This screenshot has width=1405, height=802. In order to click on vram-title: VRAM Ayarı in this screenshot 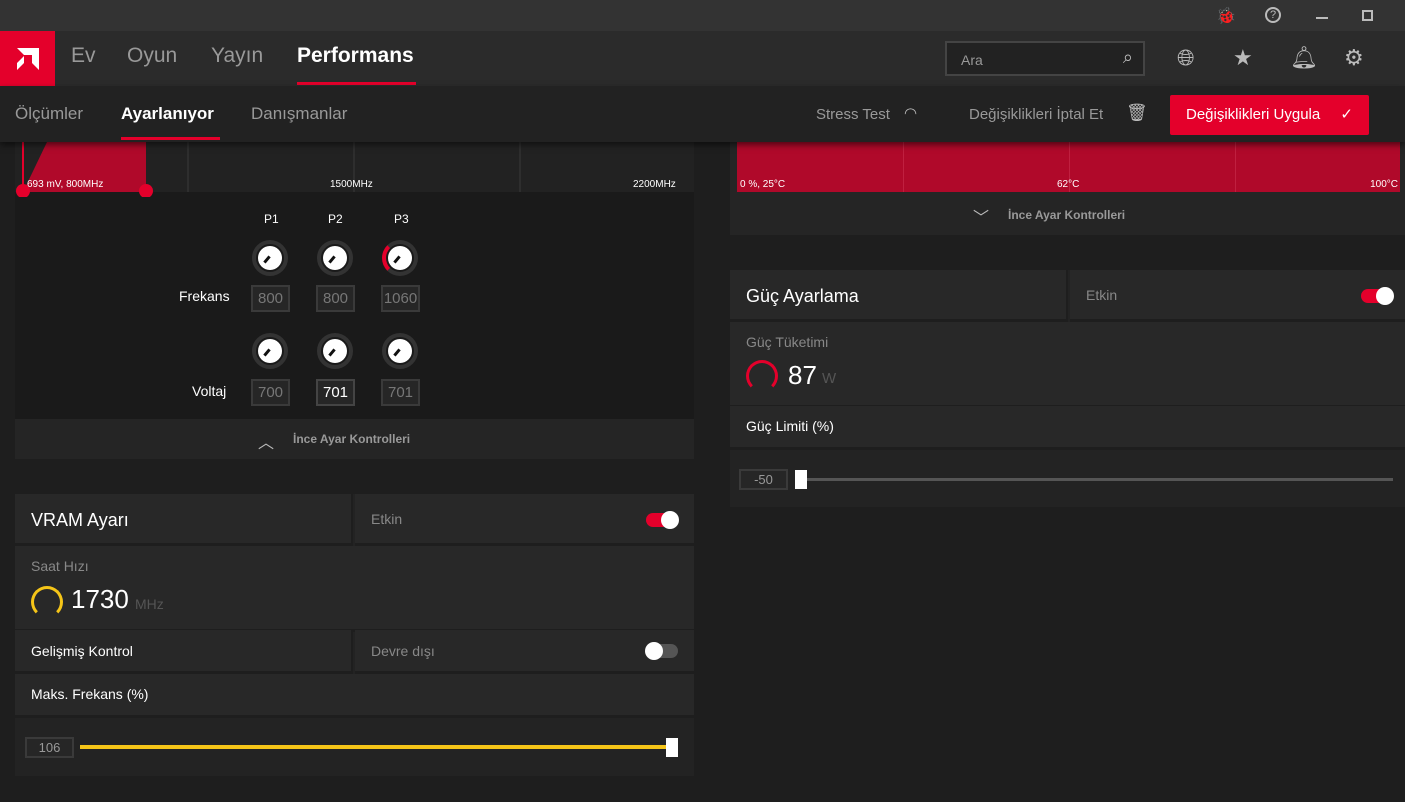, I will do `click(80, 520)`.